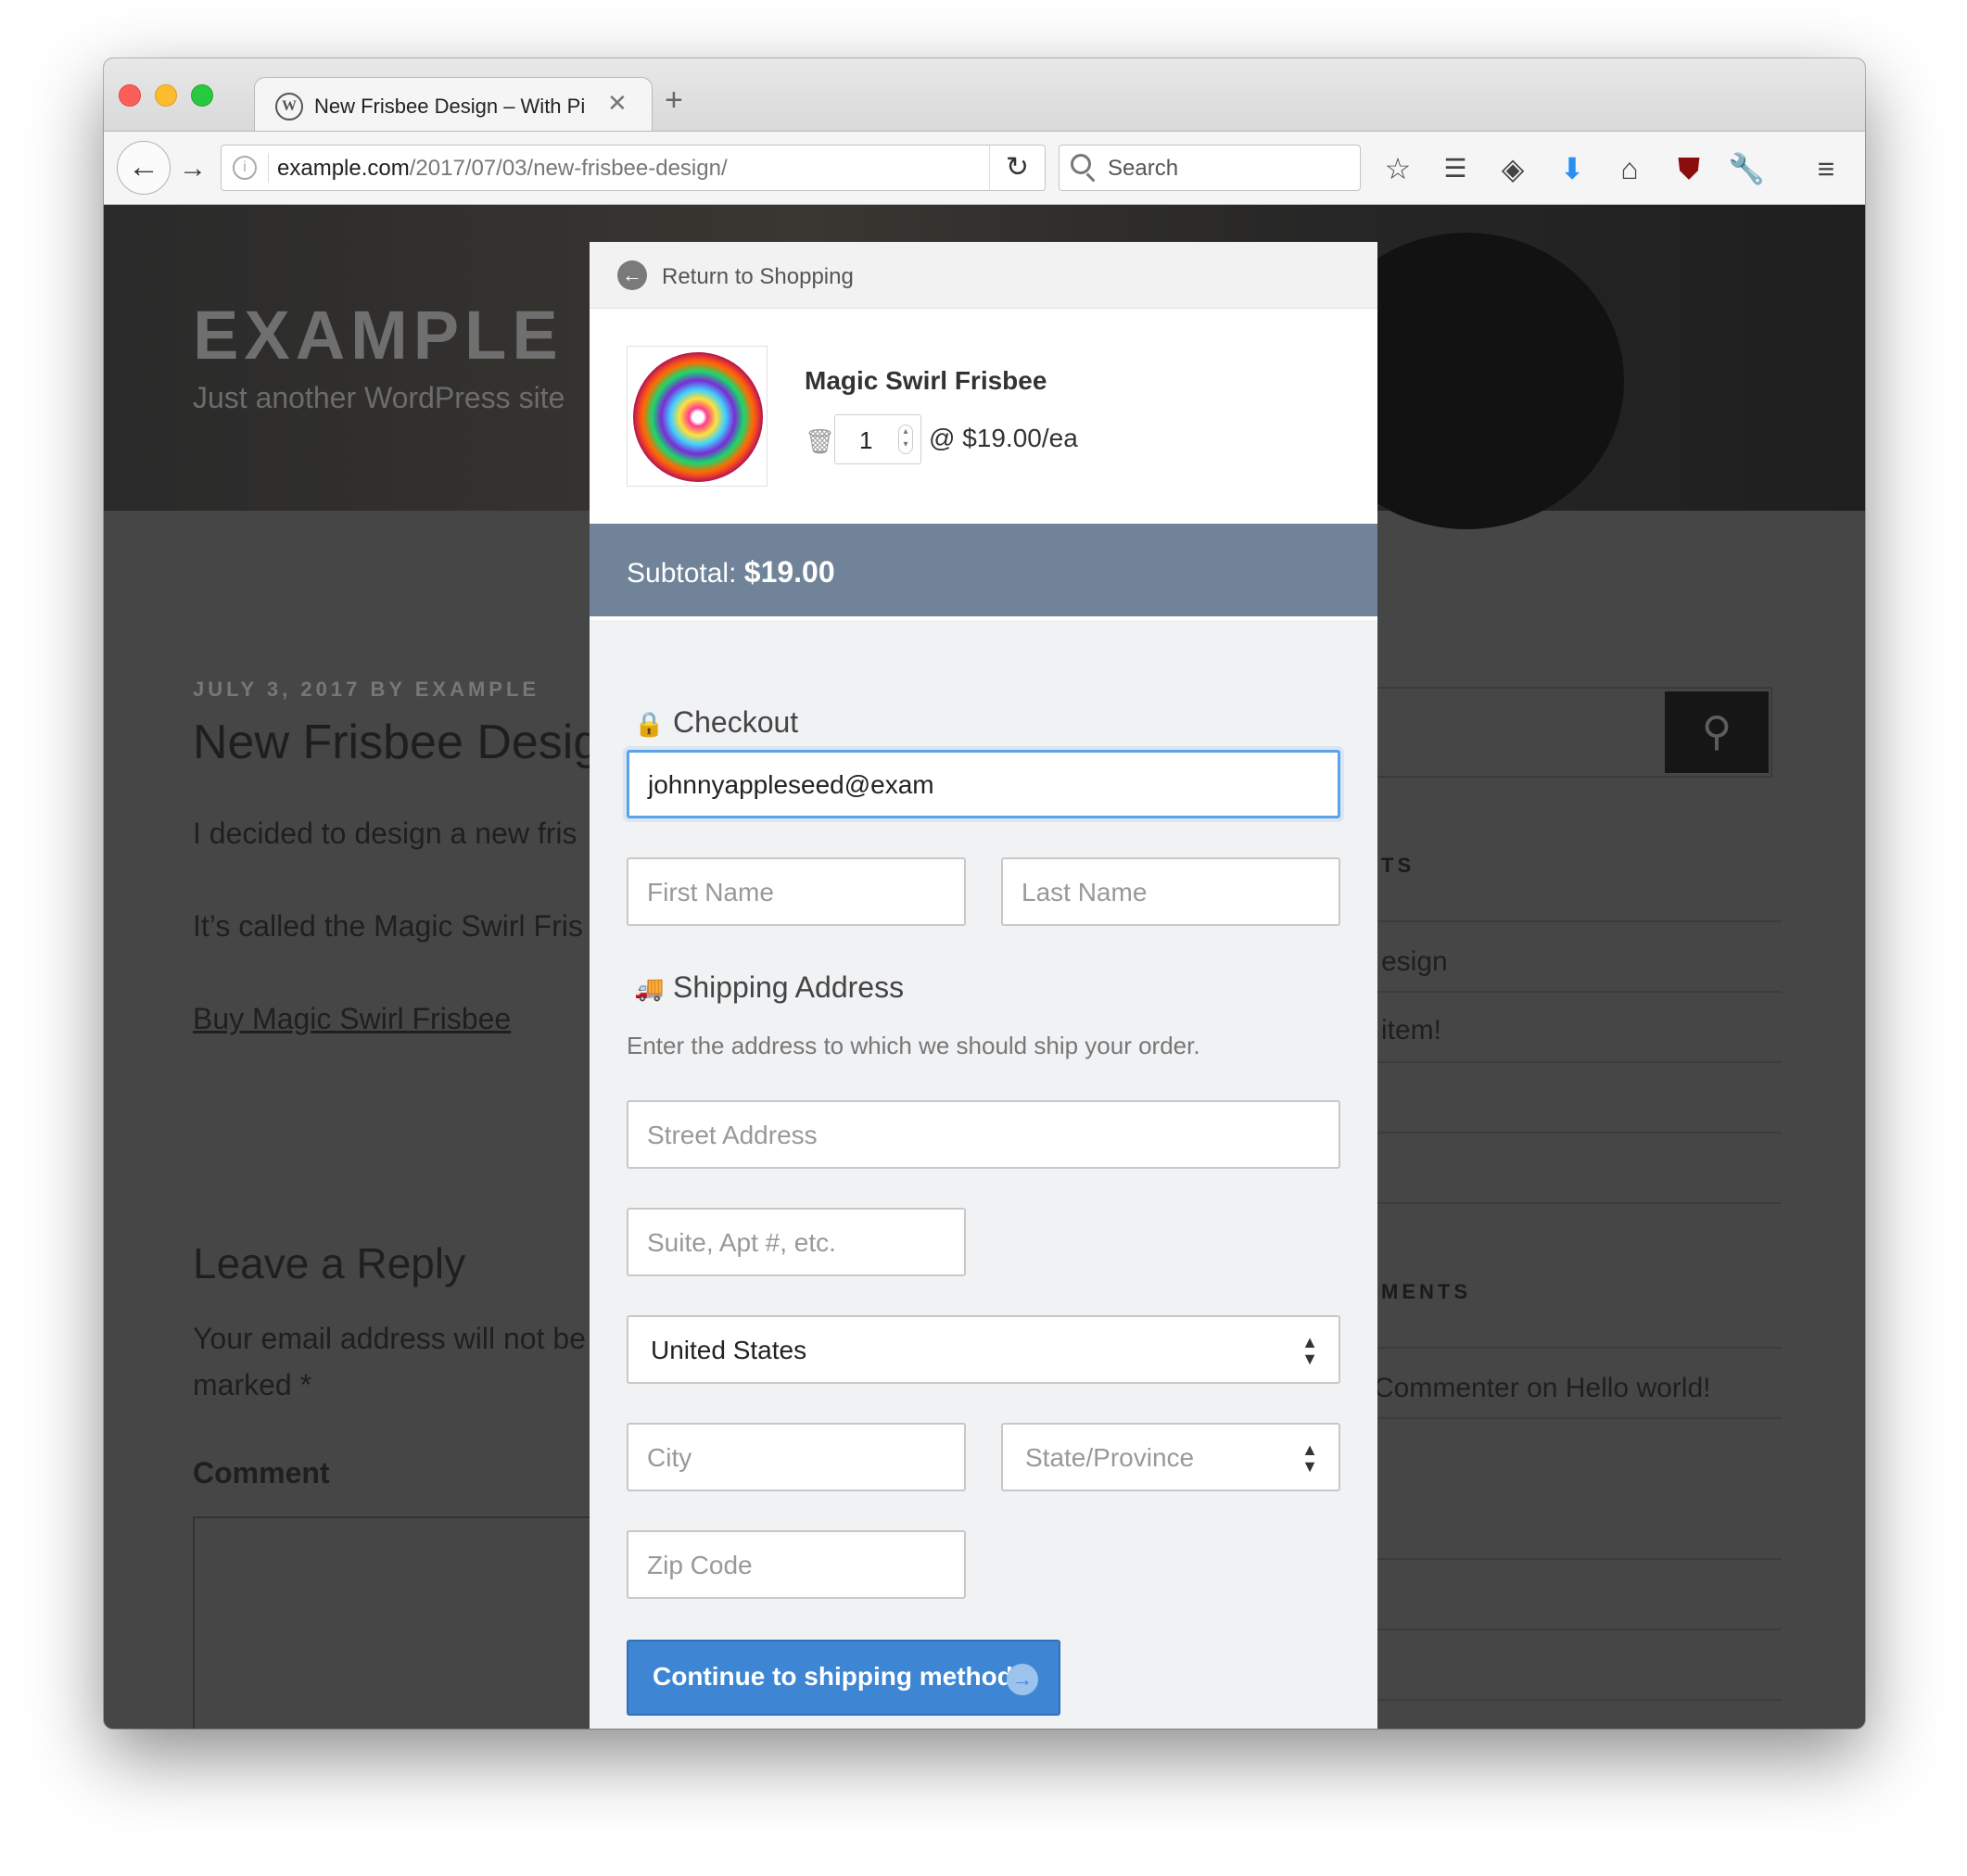 This screenshot has width=1967, height=1876. Describe the element at coordinates (388, 926) in the screenshot. I see `post-paragraph: It’s called the Magic Swirl Fris` at that location.